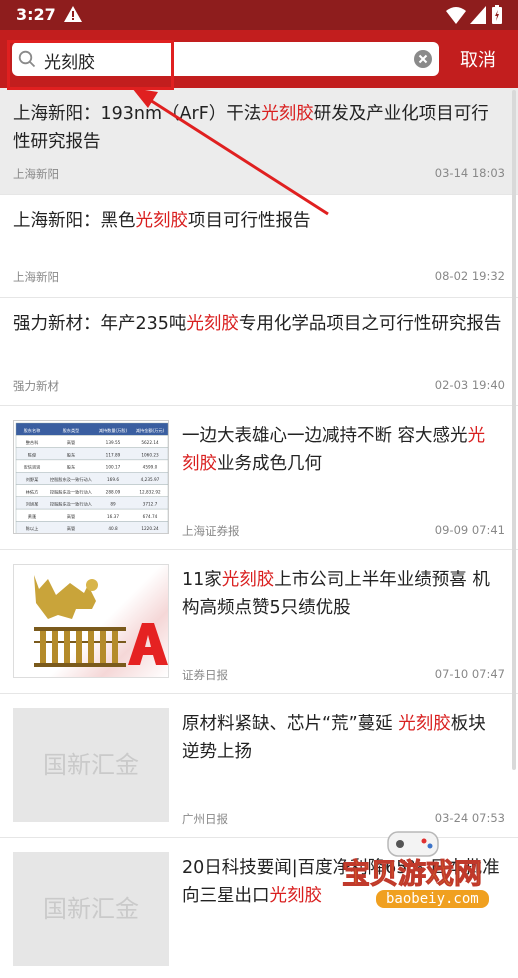  What do you see at coordinates (32, 442) in the screenshot?
I see `table-cell: 整合科` at bounding box center [32, 442].